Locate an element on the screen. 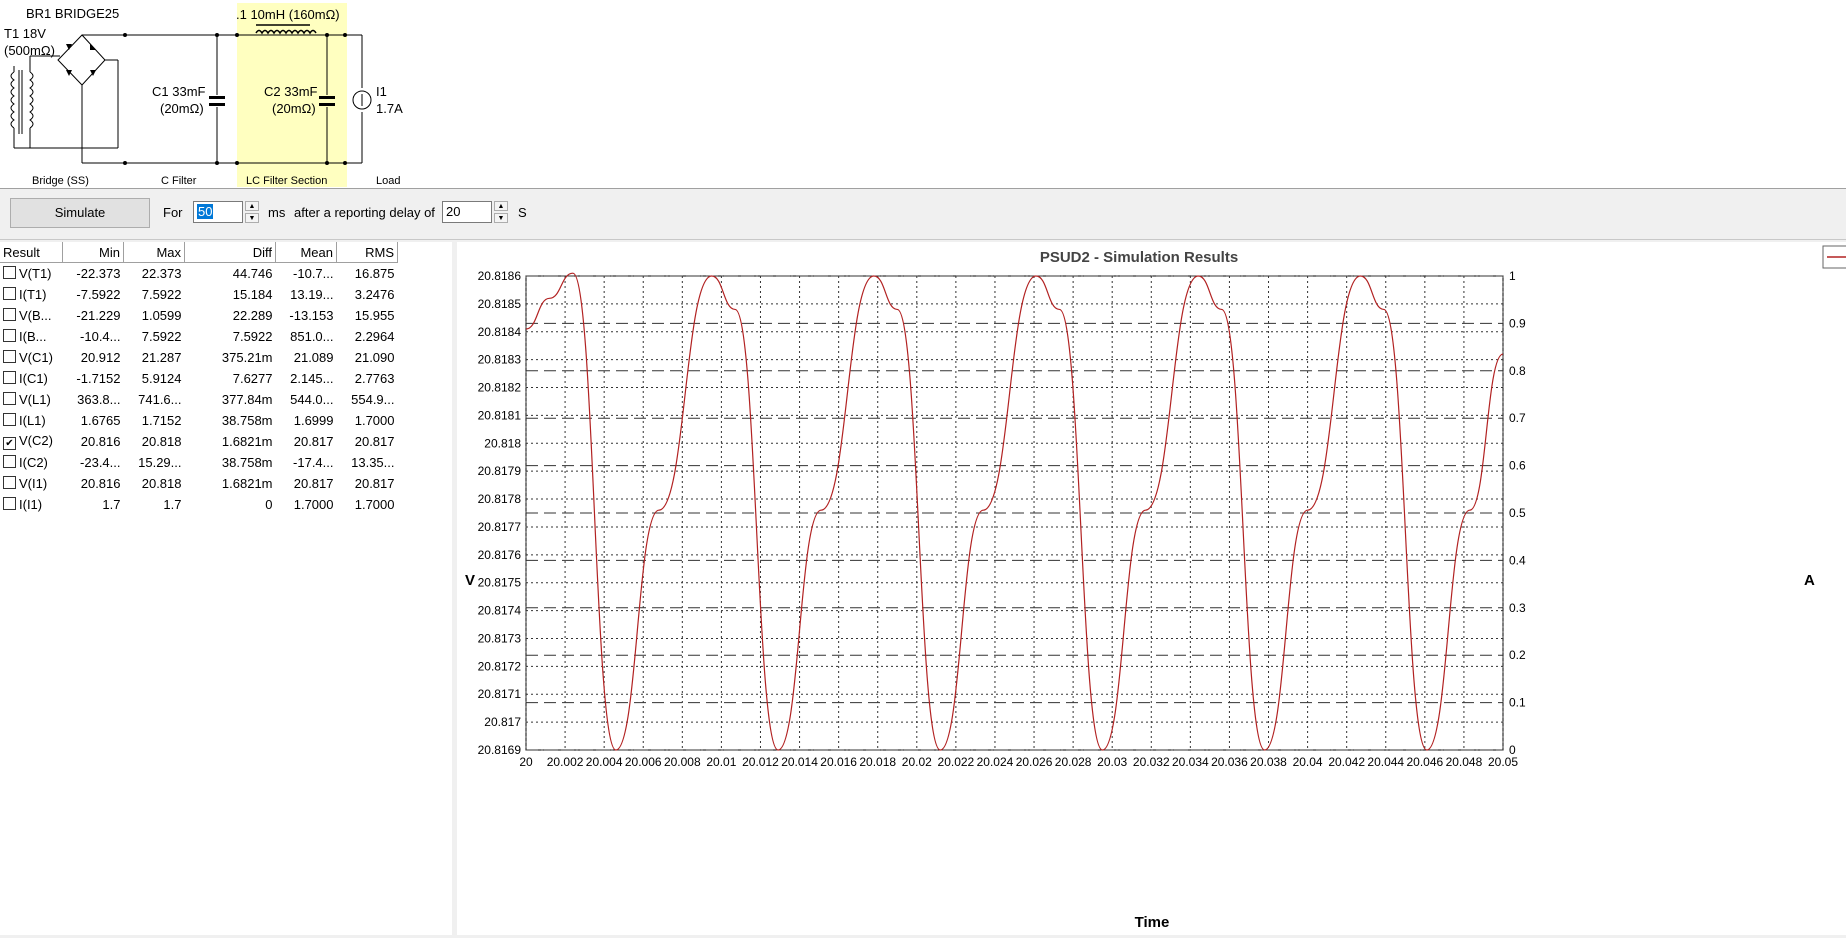 Image resolution: width=1846 pixels, height=938 pixels. result-row: V(I1) 20.816 20.818 1.6821m 20.817 20.817 is located at coordinates (199, 483).